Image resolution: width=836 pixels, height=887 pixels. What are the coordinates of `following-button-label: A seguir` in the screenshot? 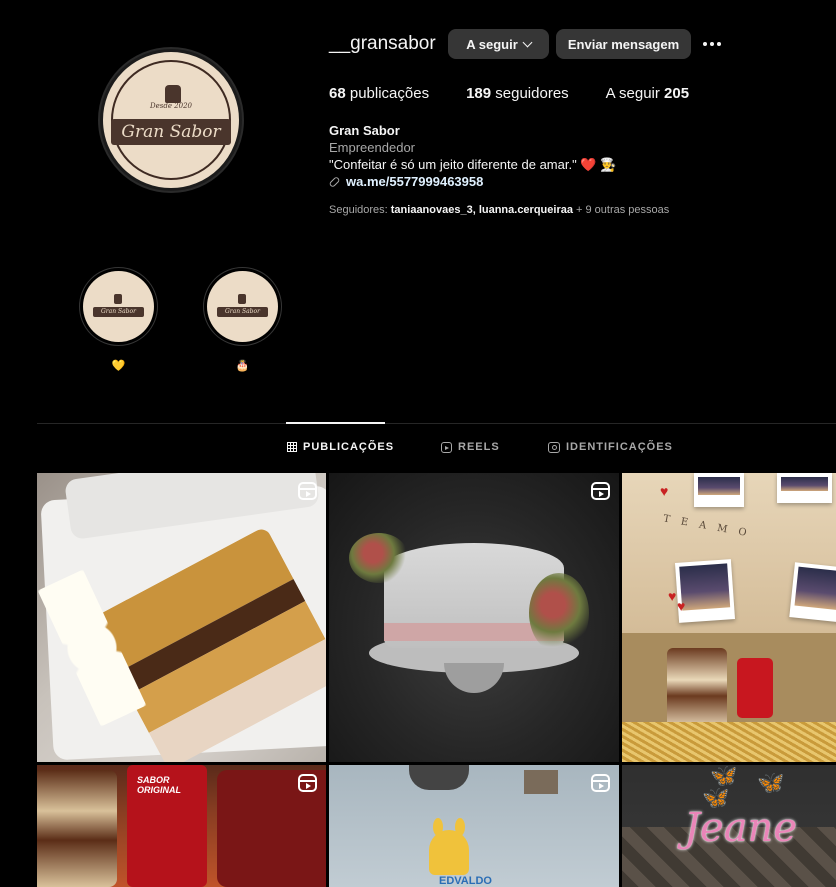 It's located at (492, 44).